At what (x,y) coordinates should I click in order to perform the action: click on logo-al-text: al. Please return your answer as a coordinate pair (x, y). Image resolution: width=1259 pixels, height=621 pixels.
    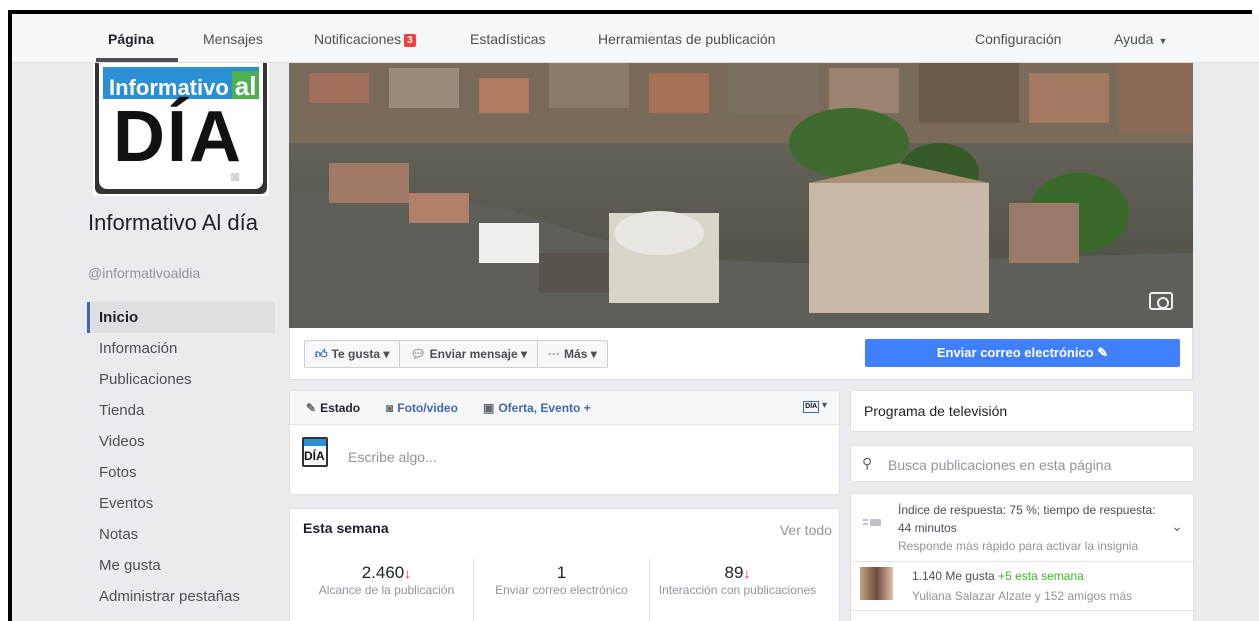
    Looking at the image, I should click on (245, 85).